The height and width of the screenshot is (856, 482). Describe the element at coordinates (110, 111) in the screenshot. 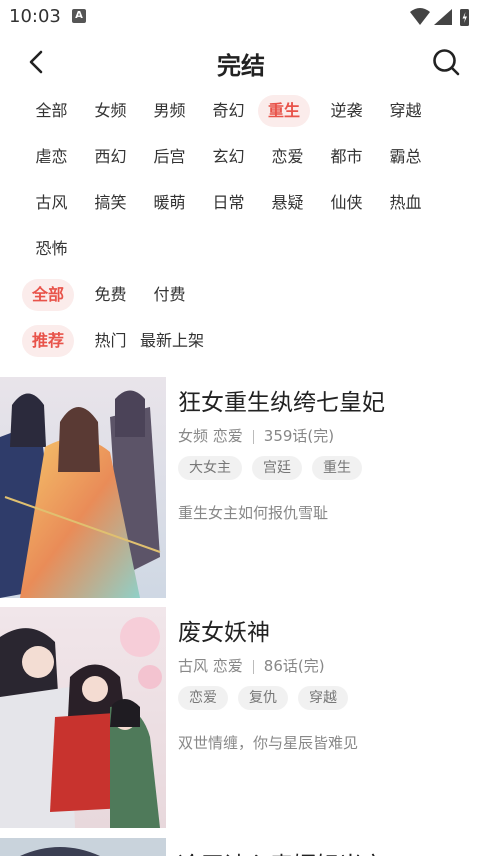

I see `category-chip: 女频` at that location.